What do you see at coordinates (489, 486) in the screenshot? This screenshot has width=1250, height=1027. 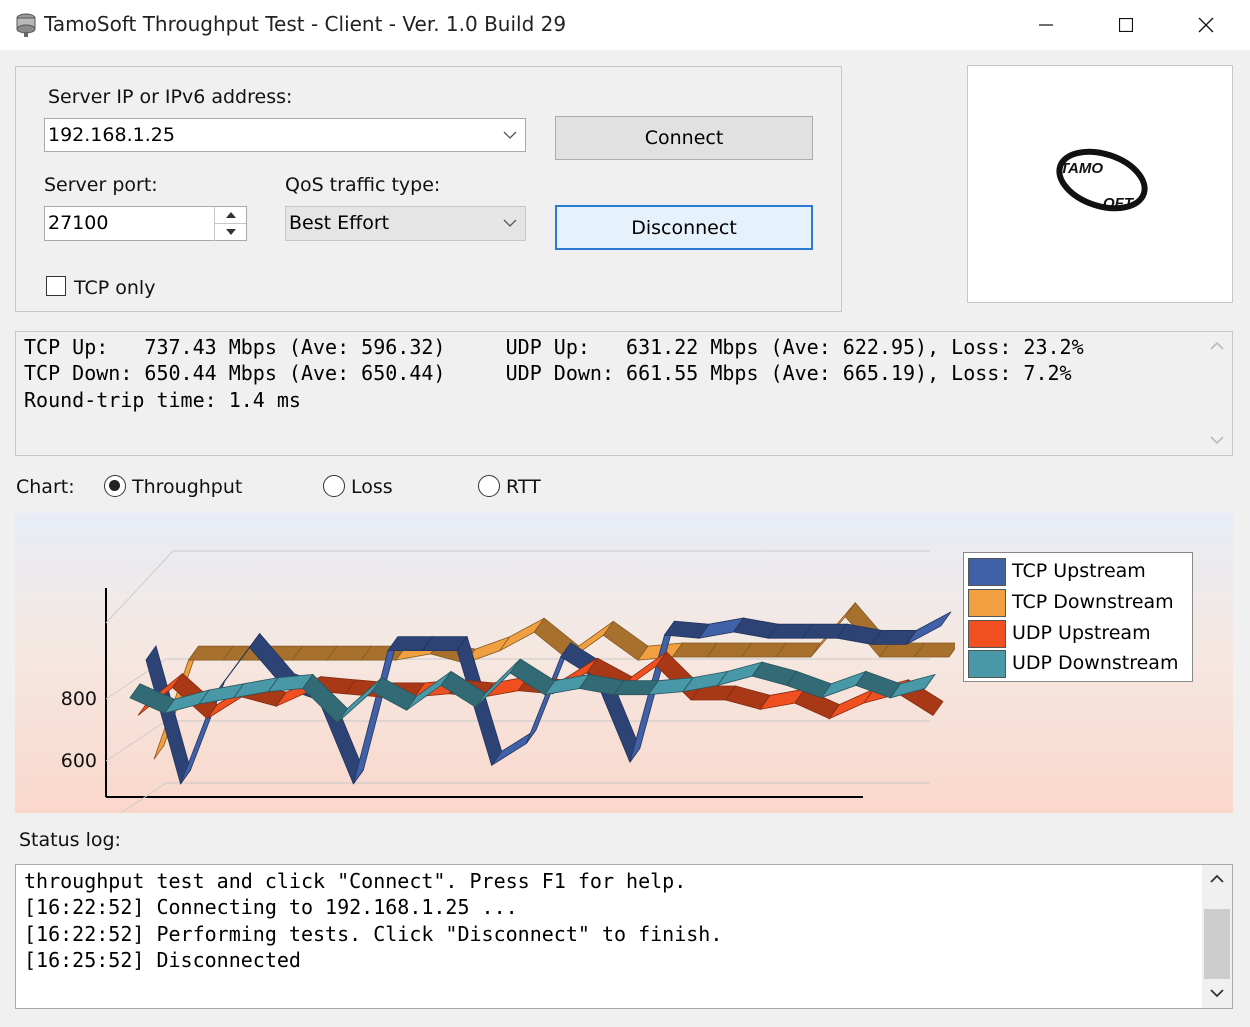 I see `radio-rtt` at bounding box center [489, 486].